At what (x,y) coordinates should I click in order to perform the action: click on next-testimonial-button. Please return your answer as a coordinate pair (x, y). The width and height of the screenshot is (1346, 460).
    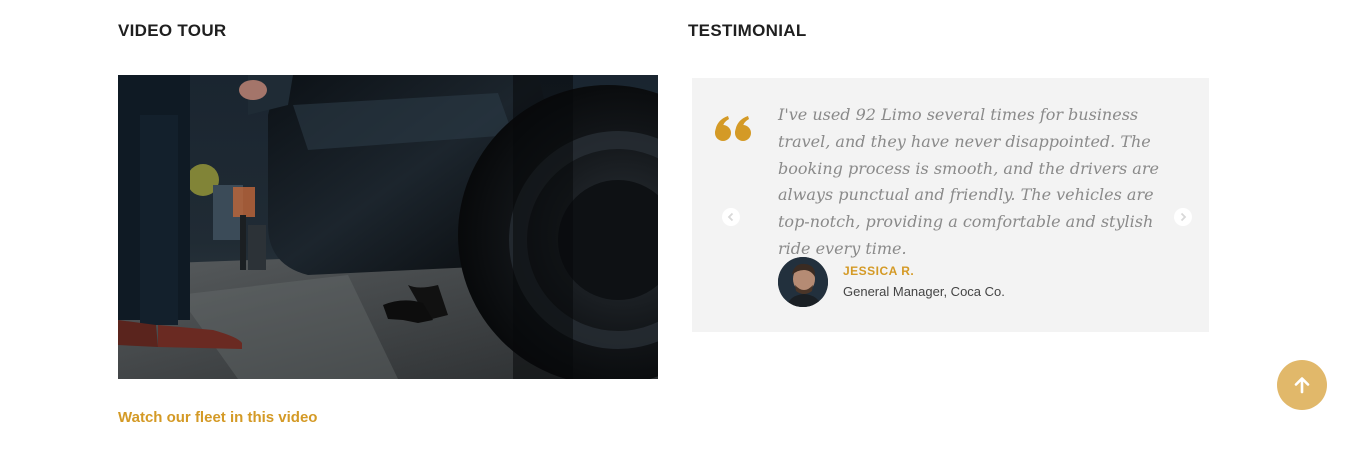
    Looking at the image, I should click on (1183, 217).